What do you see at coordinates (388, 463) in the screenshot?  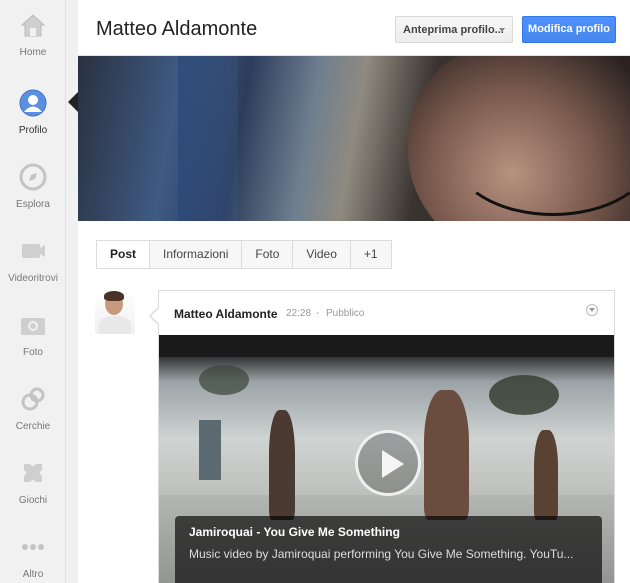 I see `play-icon` at bounding box center [388, 463].